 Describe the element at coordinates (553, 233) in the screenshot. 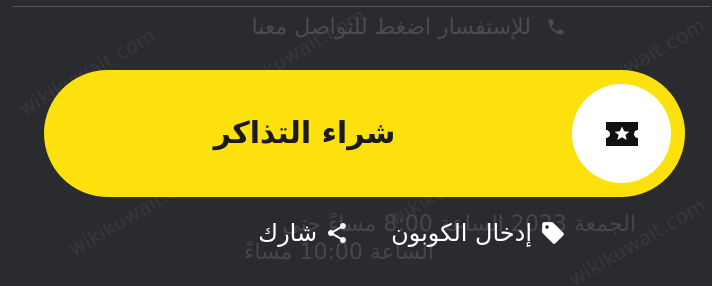

I see `tag-icon` at that location.